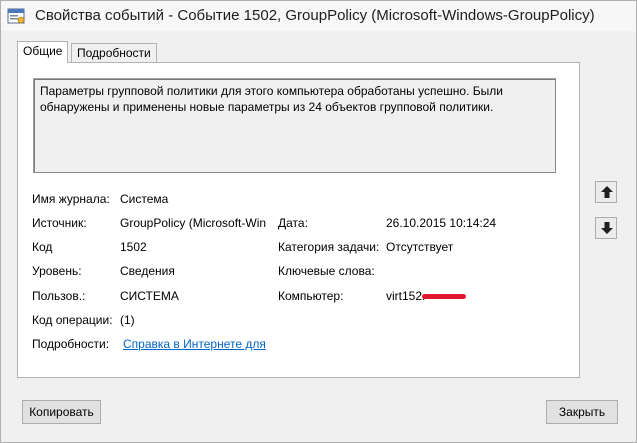 Image resolution: width=637 pixels, height=443 pixels. Describe the element at coordinates (71, 199) in the screenshot. I see `log-name-label: Имя журнала:` at that location.